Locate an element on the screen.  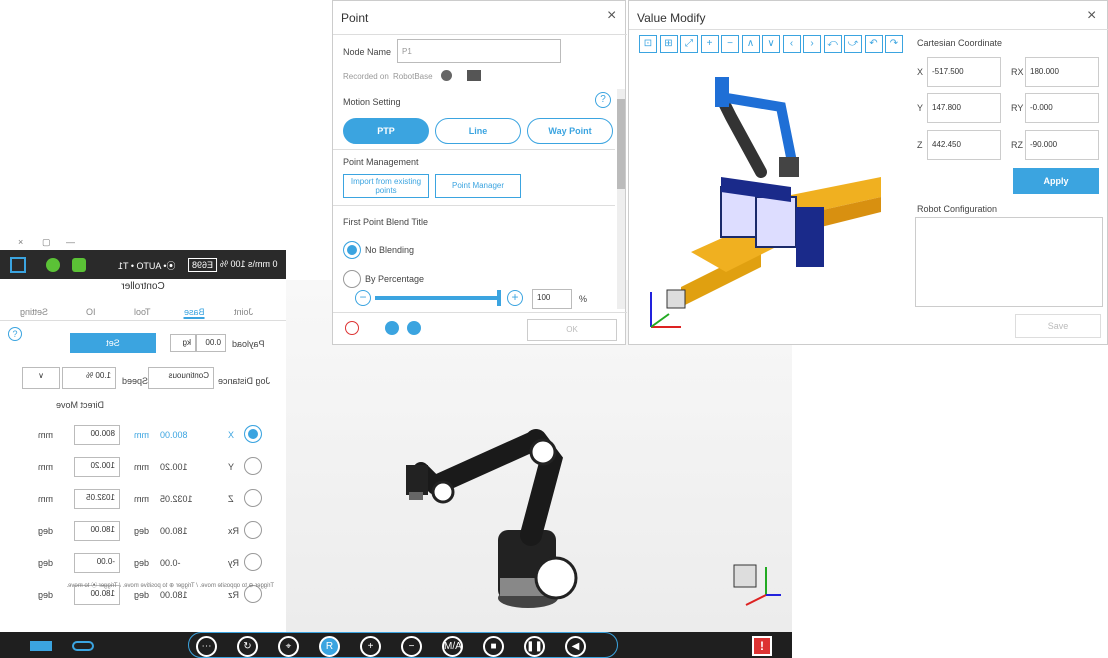
save-disk-icon is located at coordinates (414, 328).